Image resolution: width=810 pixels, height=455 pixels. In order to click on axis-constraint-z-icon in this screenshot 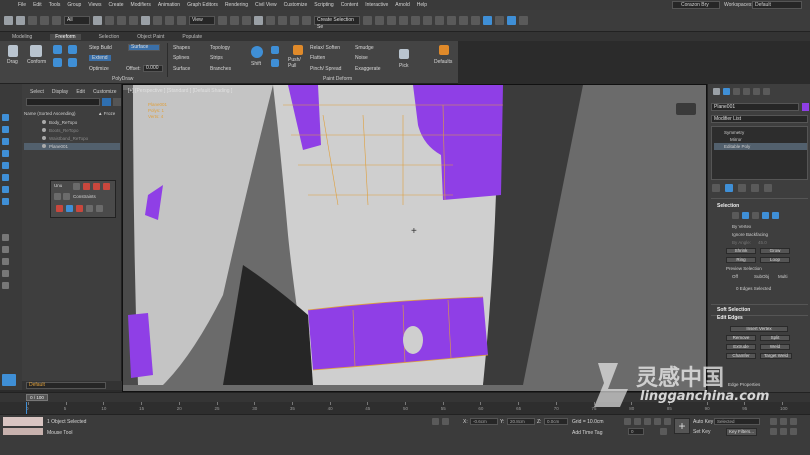, I will do `click(96, 186)`.